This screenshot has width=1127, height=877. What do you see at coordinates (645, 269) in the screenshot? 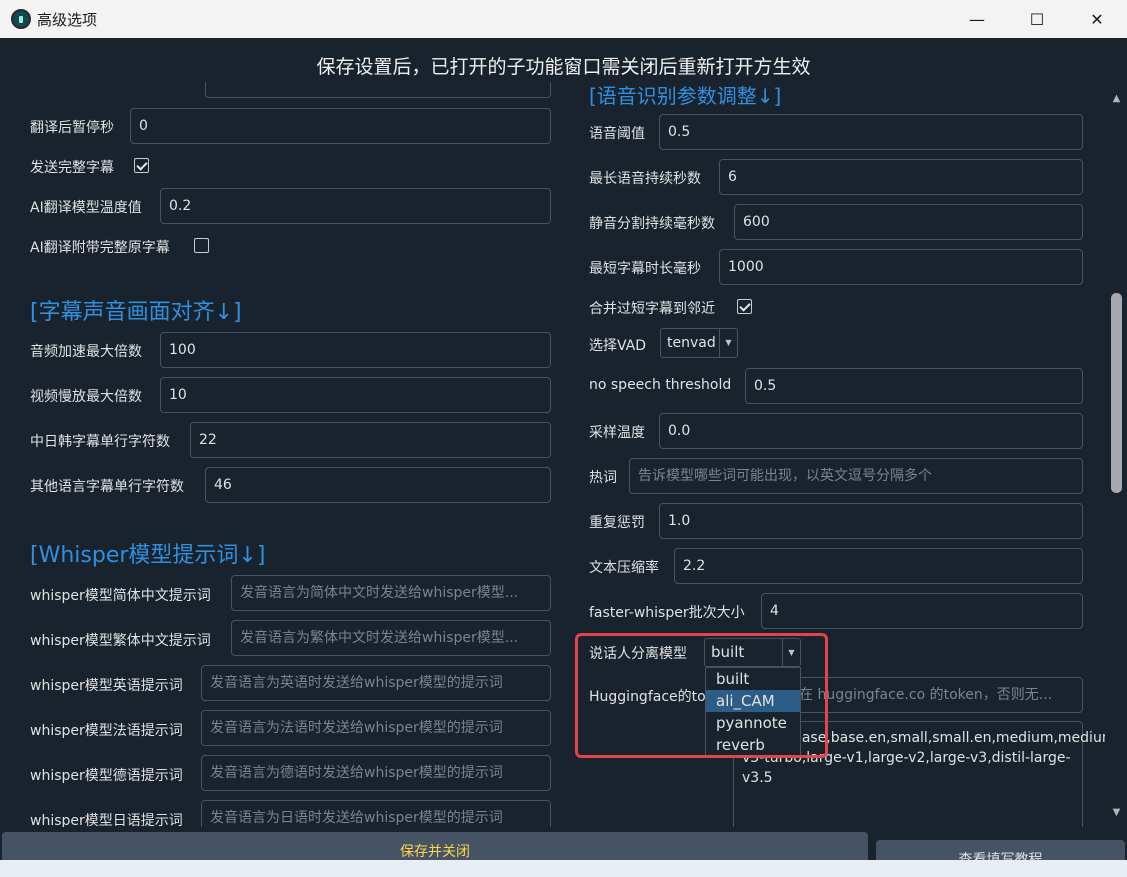
I see `min-dur-label: 最短字幕时长毫秒` at bounding box center [645, 269].